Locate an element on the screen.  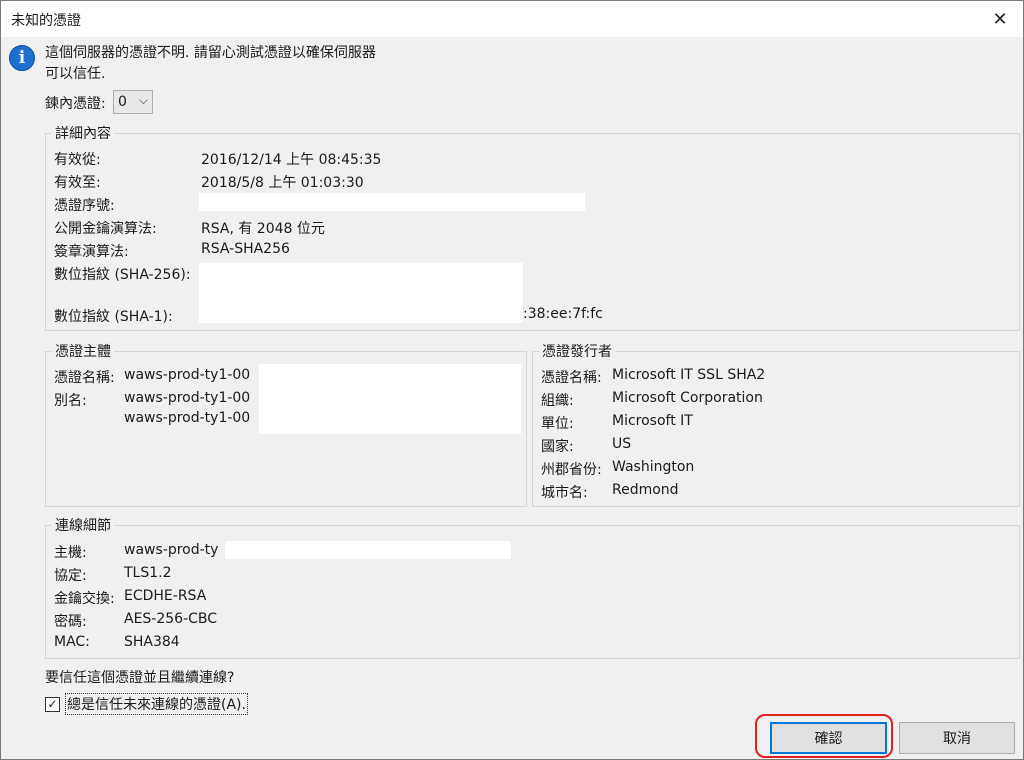
fp256-label: 數位指紋 (SHA-256): is located at coordinates (122, 275).